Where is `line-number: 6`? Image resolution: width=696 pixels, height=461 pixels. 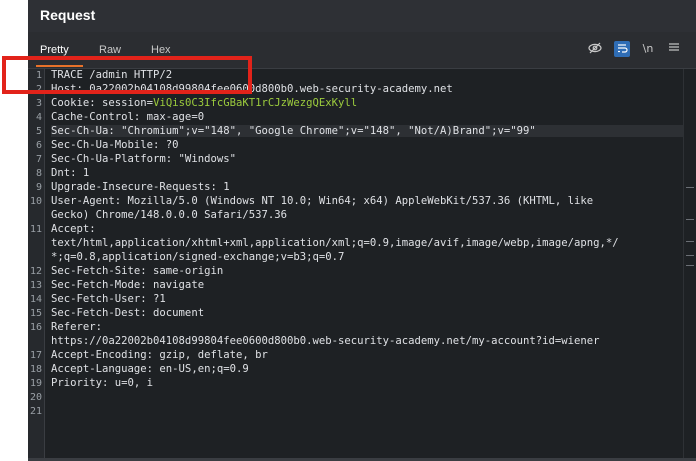
line-number: 6 is located at coordinates (38, 145).